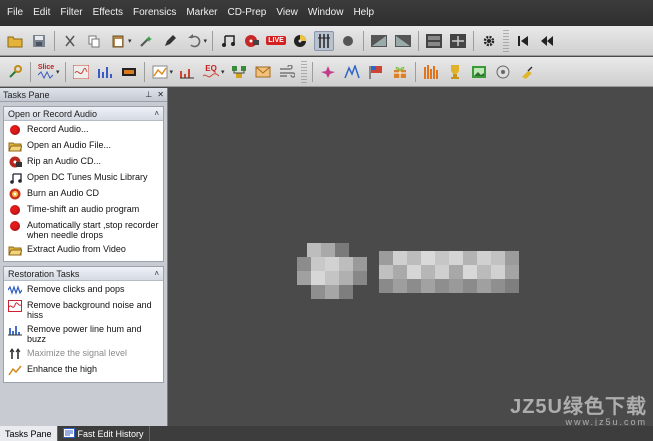 Image resolution: width=653 pixels, height=441 pixels. I want to click on app-logo-pixelated, so click(408, 271).